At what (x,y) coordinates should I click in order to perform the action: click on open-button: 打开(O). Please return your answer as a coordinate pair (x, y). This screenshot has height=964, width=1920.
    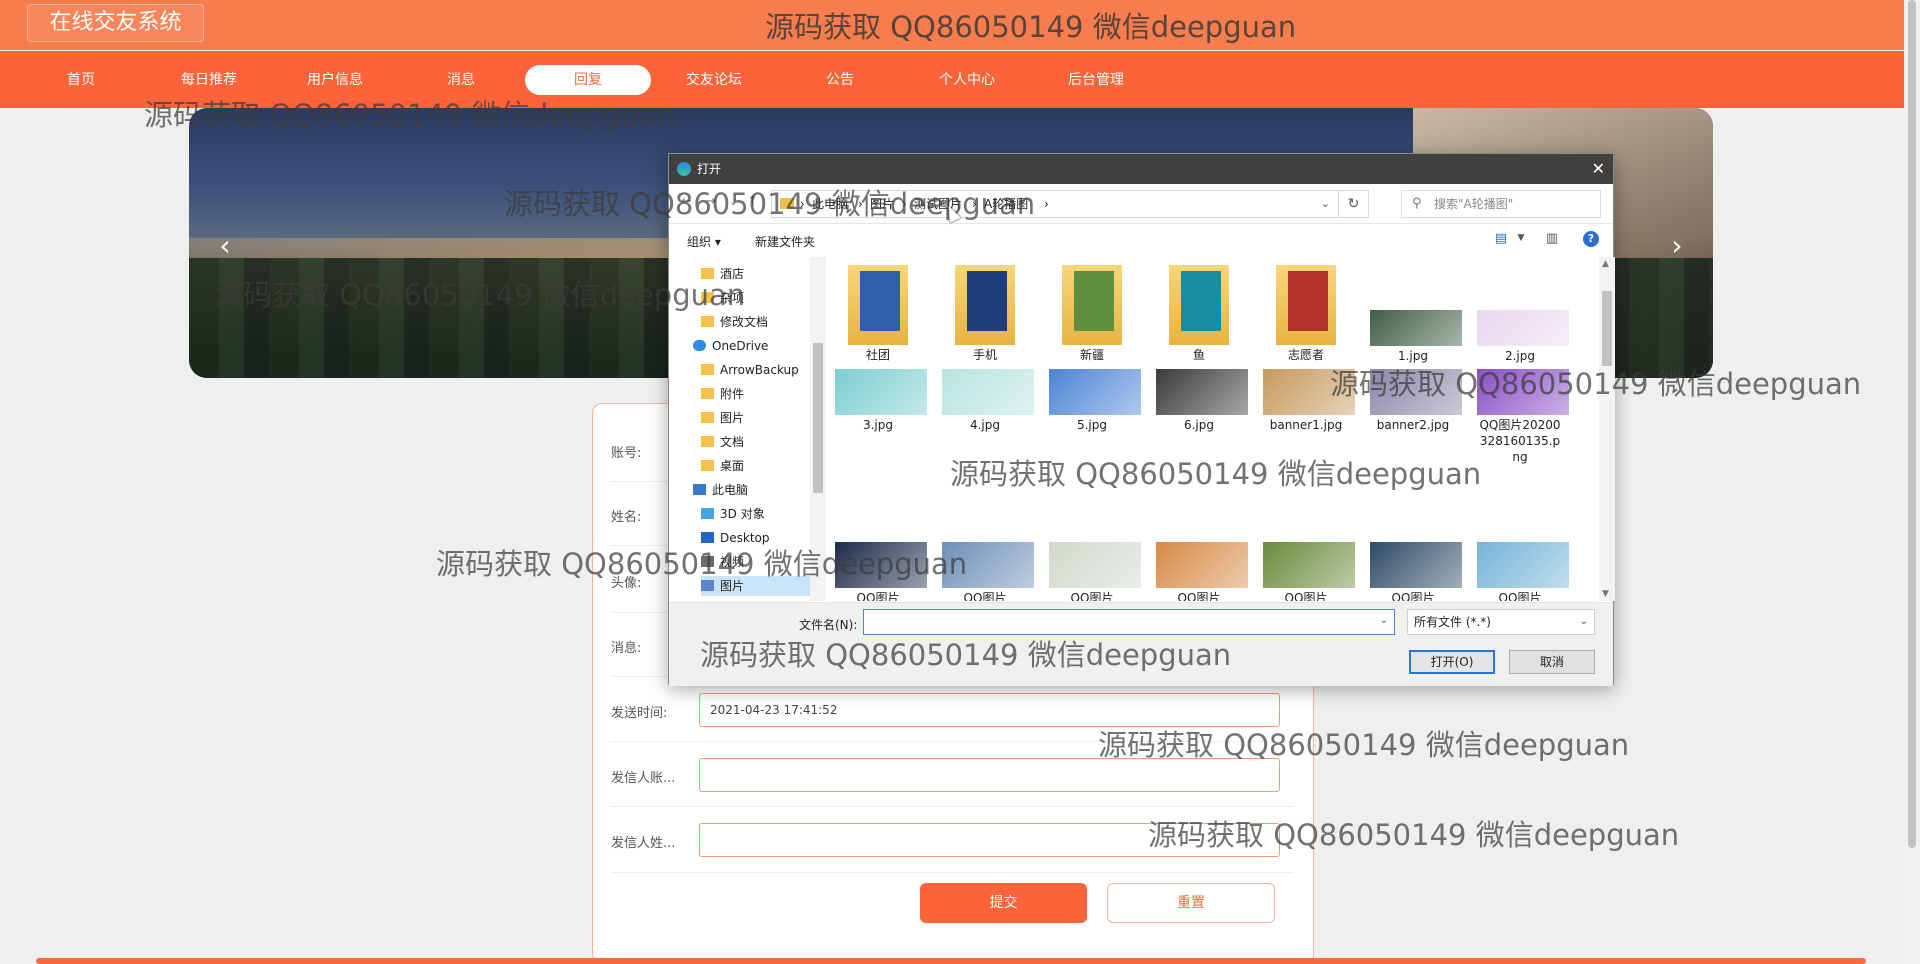
    Looking at the image, I should click on (1452, 662).